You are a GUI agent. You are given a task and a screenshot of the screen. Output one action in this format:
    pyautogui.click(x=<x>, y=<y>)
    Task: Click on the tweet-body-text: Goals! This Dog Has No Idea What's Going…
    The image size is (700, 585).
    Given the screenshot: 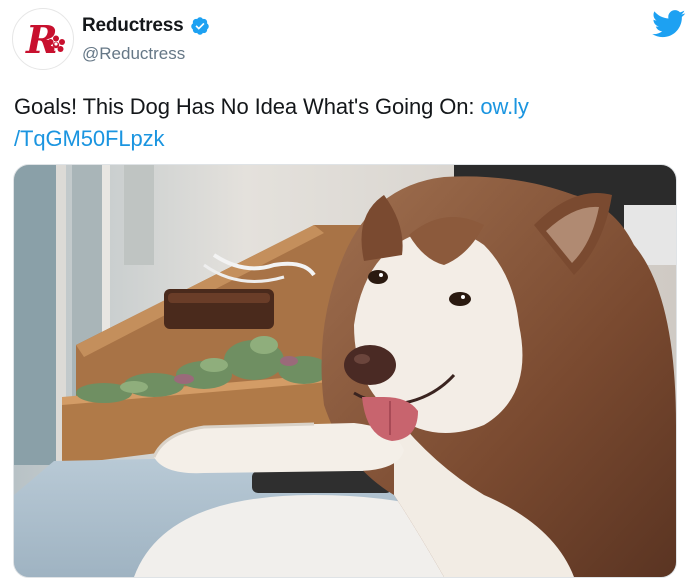 What is the action you would take?
    pyautogui.click(x=247, y=106)
    